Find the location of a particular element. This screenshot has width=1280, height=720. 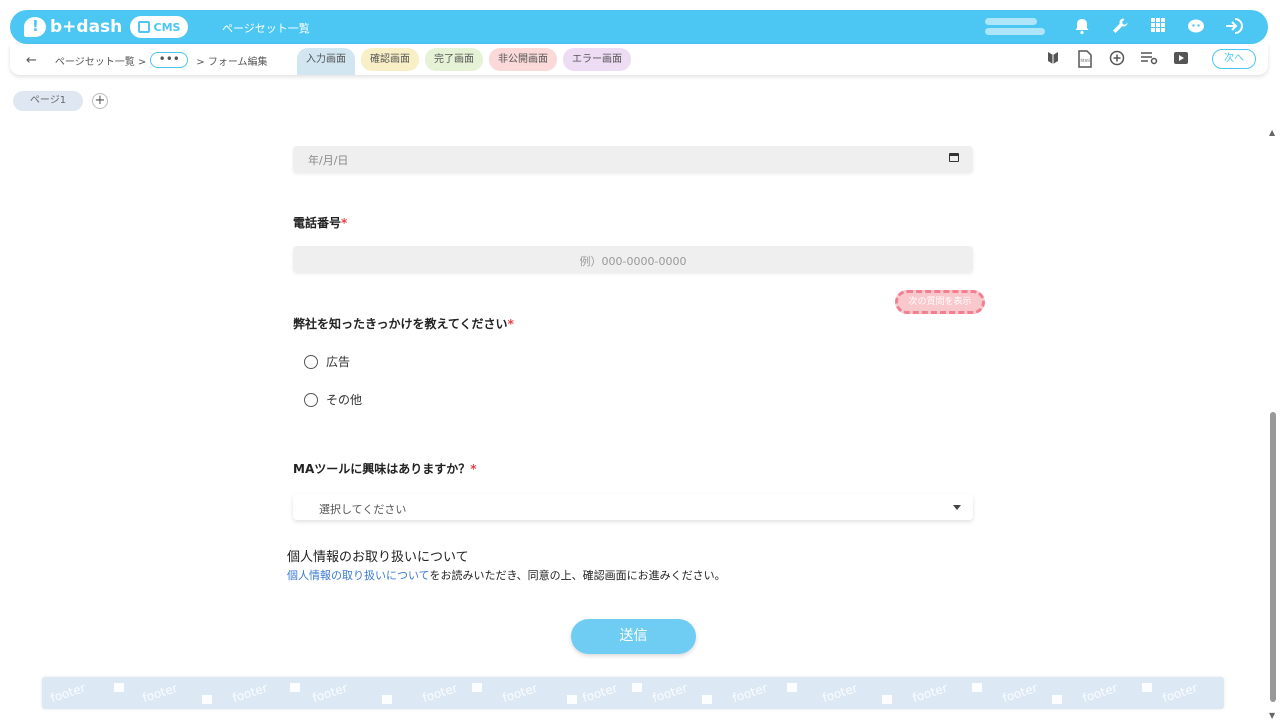

dropdown-arrow-icon is located at coordinates (957, 507).